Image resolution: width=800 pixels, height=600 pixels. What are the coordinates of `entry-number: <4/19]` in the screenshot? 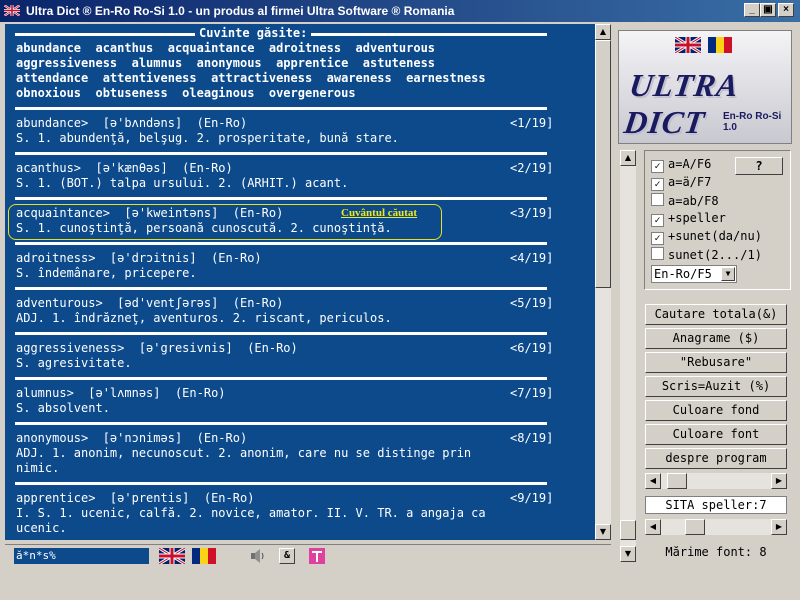 It's located at (532, 258).